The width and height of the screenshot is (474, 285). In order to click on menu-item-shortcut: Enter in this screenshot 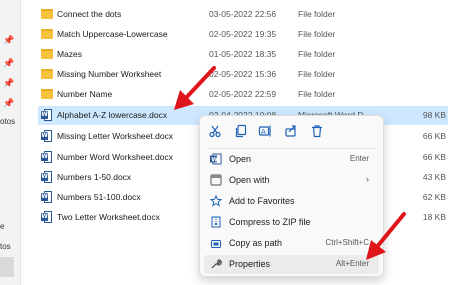, I will do `click(359, 158)`.